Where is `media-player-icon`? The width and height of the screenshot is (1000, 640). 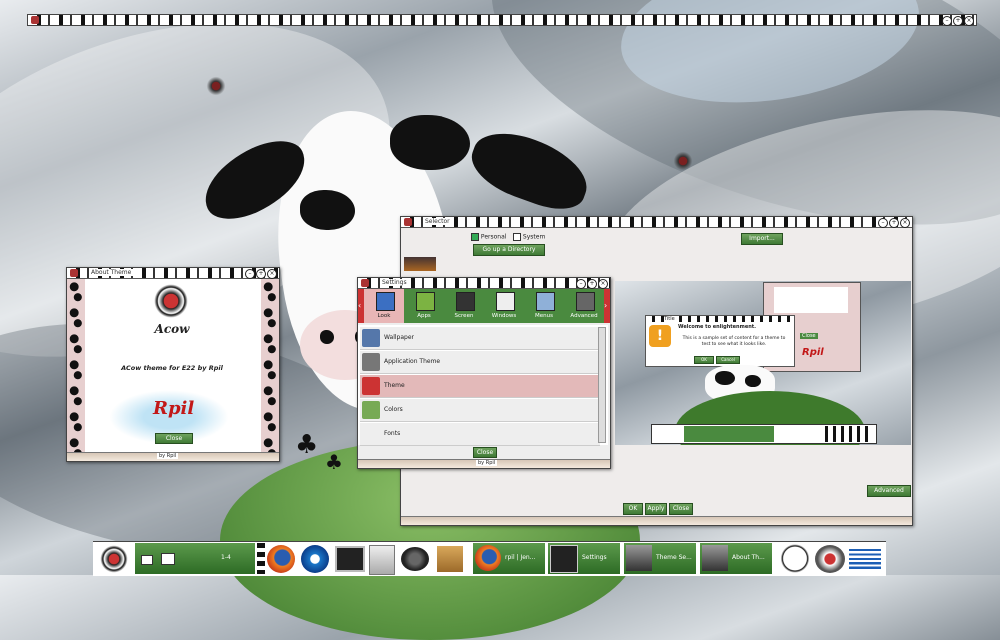 media-player-icon is located at coordinates (315, 559).